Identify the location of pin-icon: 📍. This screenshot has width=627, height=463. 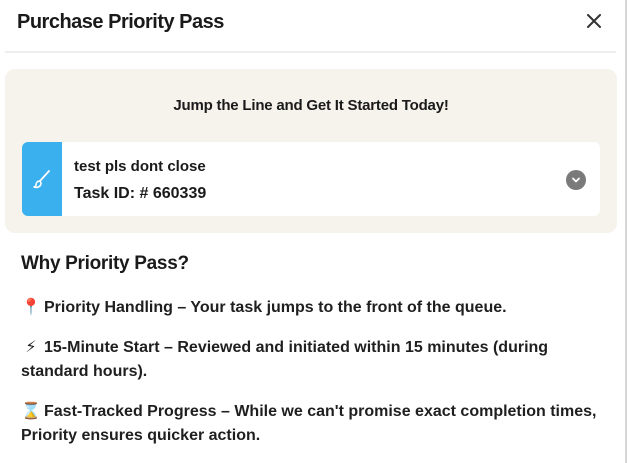
(31, 307).